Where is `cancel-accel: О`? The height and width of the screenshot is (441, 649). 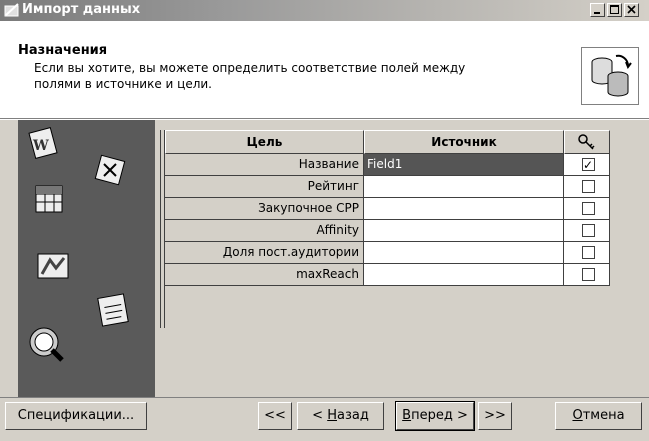
cancel-accel: О is located at coordinates (577, 415).